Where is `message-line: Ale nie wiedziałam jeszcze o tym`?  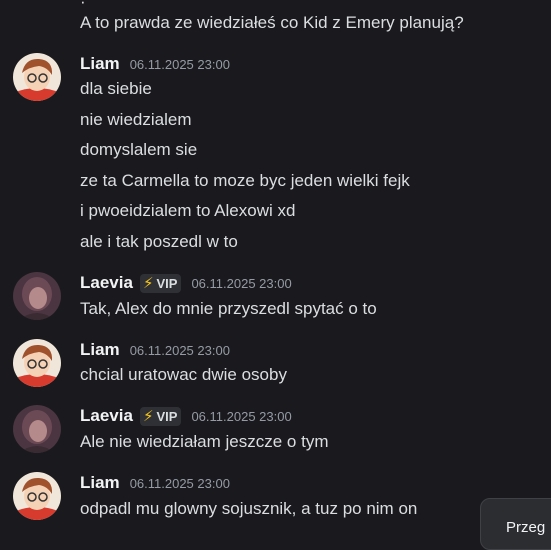 message-line: Ale nie wiedziałam jeszcze o tym is located at coordinates (204, 441).